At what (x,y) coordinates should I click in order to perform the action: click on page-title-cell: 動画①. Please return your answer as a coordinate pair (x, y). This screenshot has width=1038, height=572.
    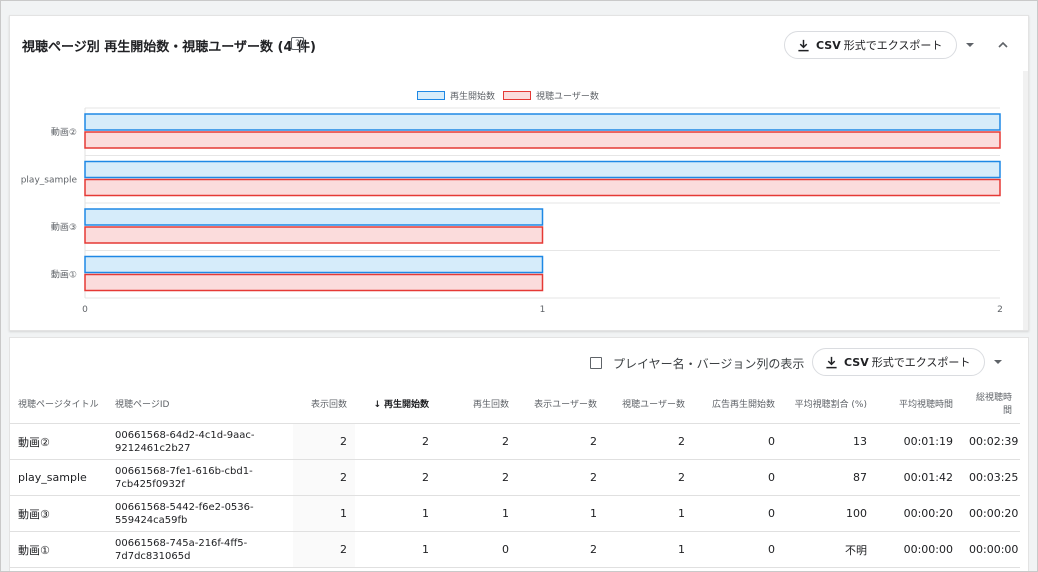
    Looking at the image, I should click on (58, 549).